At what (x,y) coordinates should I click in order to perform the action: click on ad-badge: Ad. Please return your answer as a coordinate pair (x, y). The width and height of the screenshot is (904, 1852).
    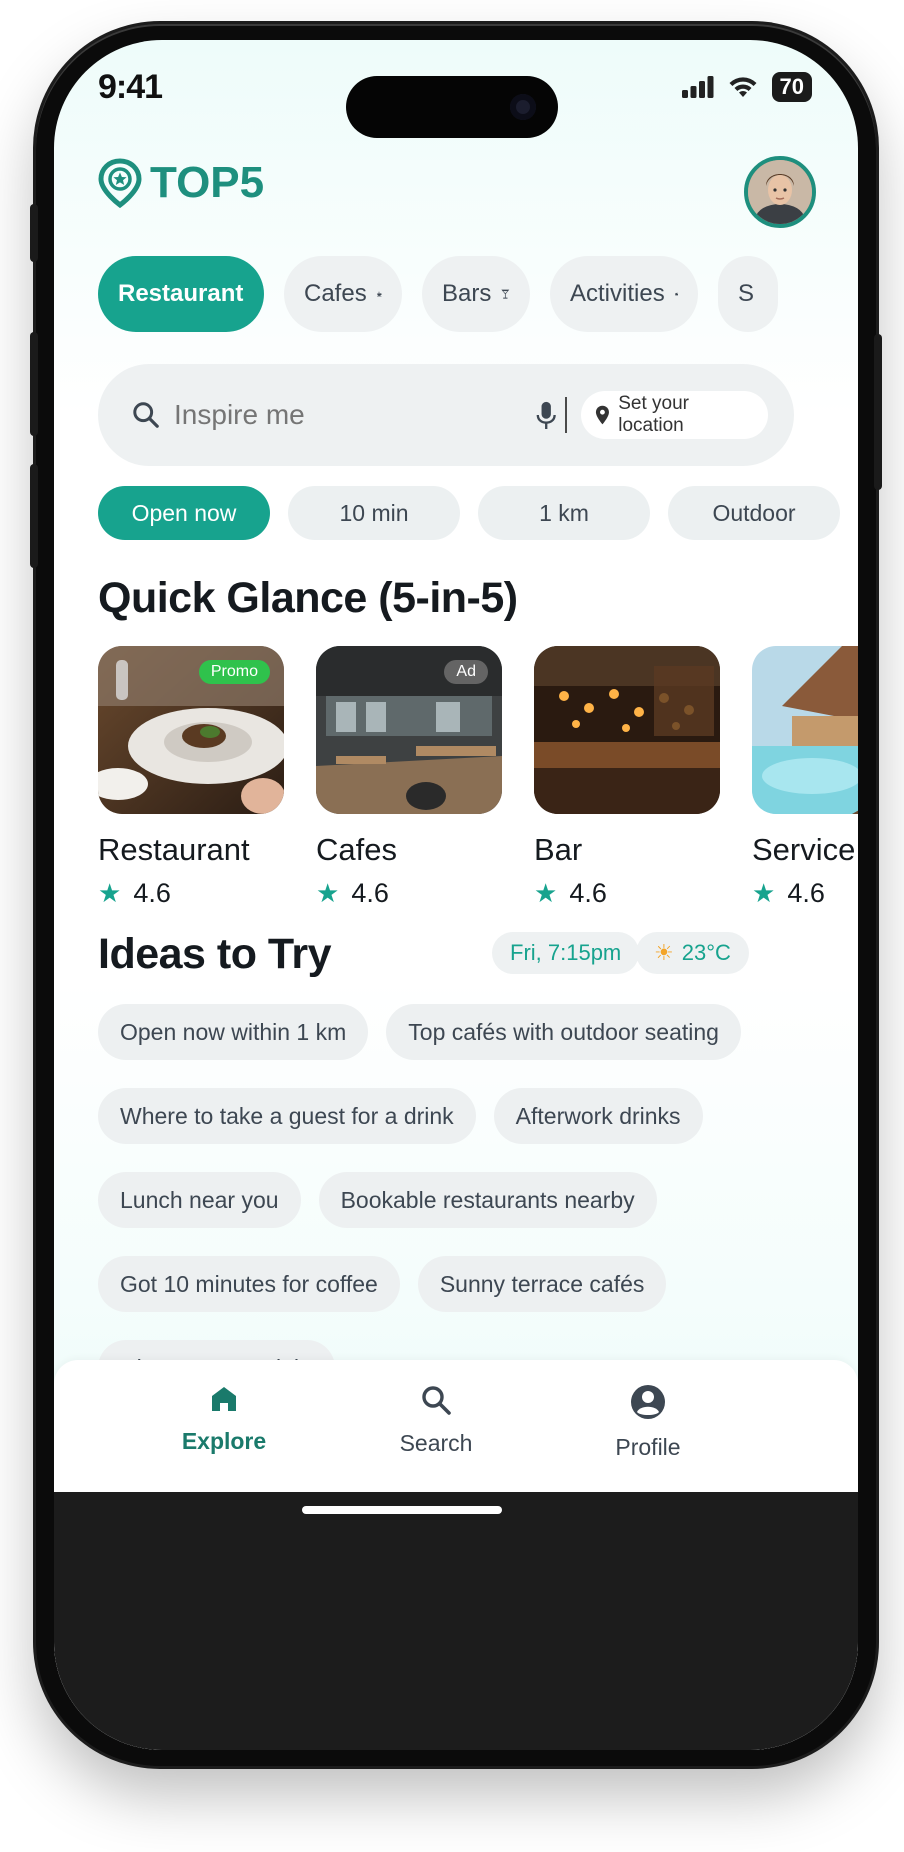
    Looking at the image, I should click on (466, 672).